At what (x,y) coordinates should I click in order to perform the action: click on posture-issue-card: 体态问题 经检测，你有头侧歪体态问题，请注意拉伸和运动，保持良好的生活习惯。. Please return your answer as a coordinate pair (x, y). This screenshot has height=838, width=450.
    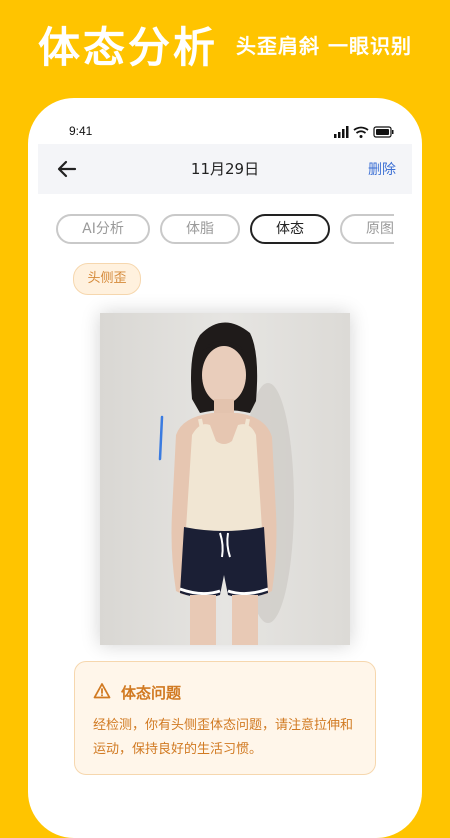
    Looking at the image, I should click on (225, 718).